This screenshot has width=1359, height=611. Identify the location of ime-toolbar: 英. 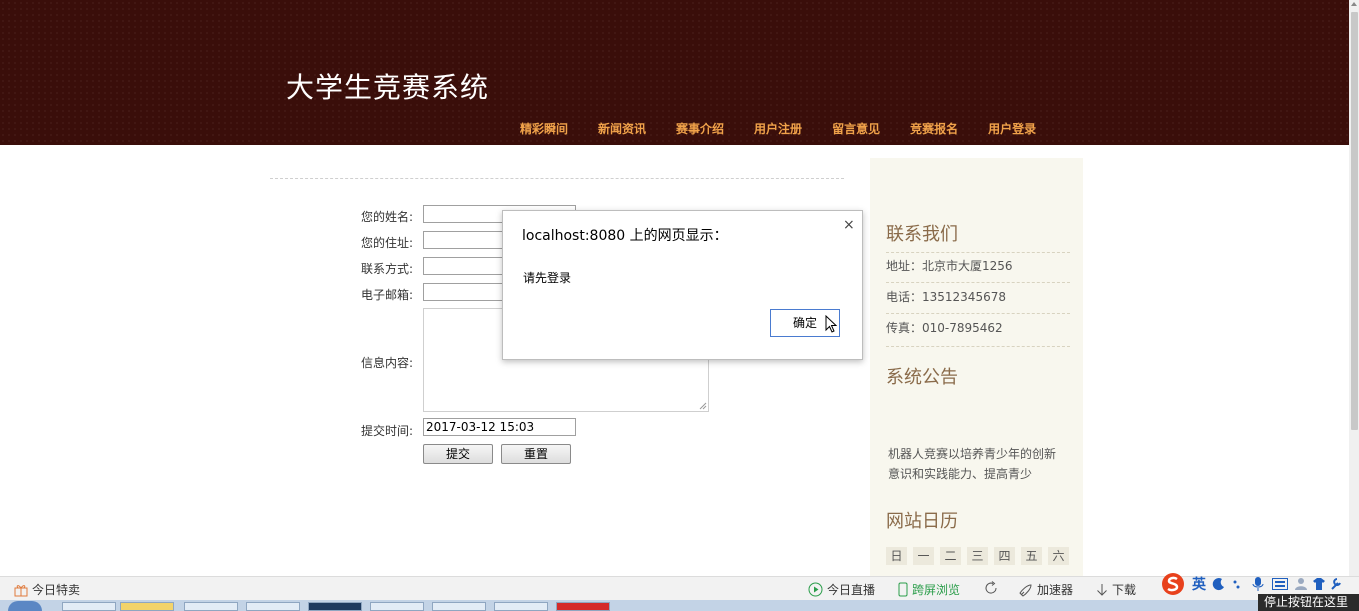
(1255, 584).